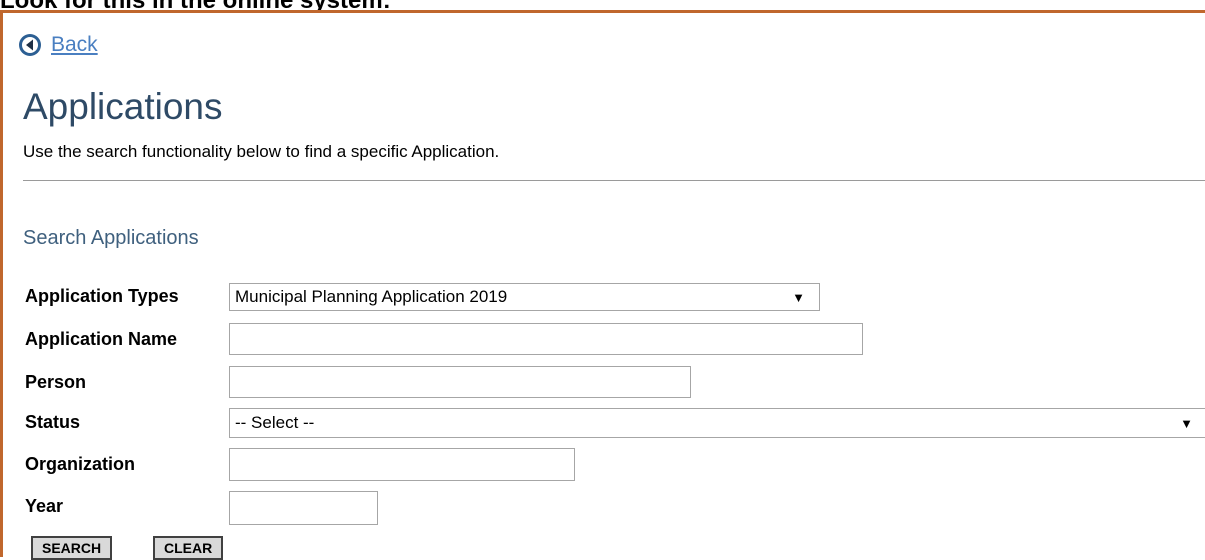 Image resolution: width=1205 pixels, height=560 pixels. Describe the element at coordinates (275, 422) in the screenshot. I see `status-value: -- Select --` at that location.